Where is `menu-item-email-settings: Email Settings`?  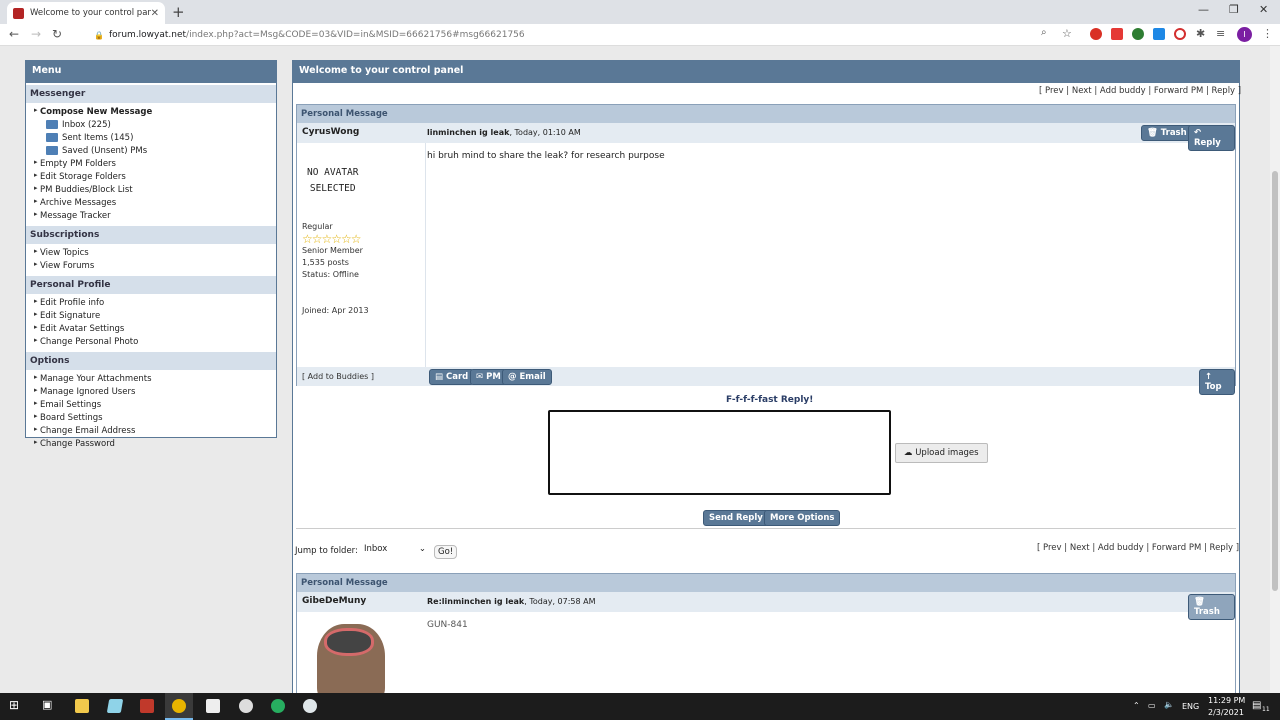
menu-item-email-settings: Email Settings is located at coordinates (151, 404).